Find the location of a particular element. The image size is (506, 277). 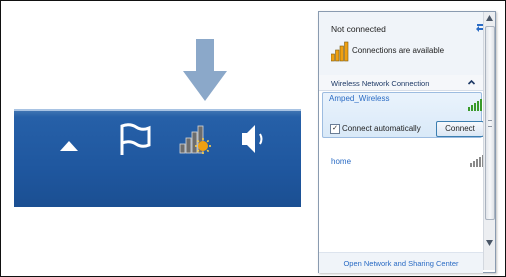

scrollbar-thumb is located at coordinates (490, 123).